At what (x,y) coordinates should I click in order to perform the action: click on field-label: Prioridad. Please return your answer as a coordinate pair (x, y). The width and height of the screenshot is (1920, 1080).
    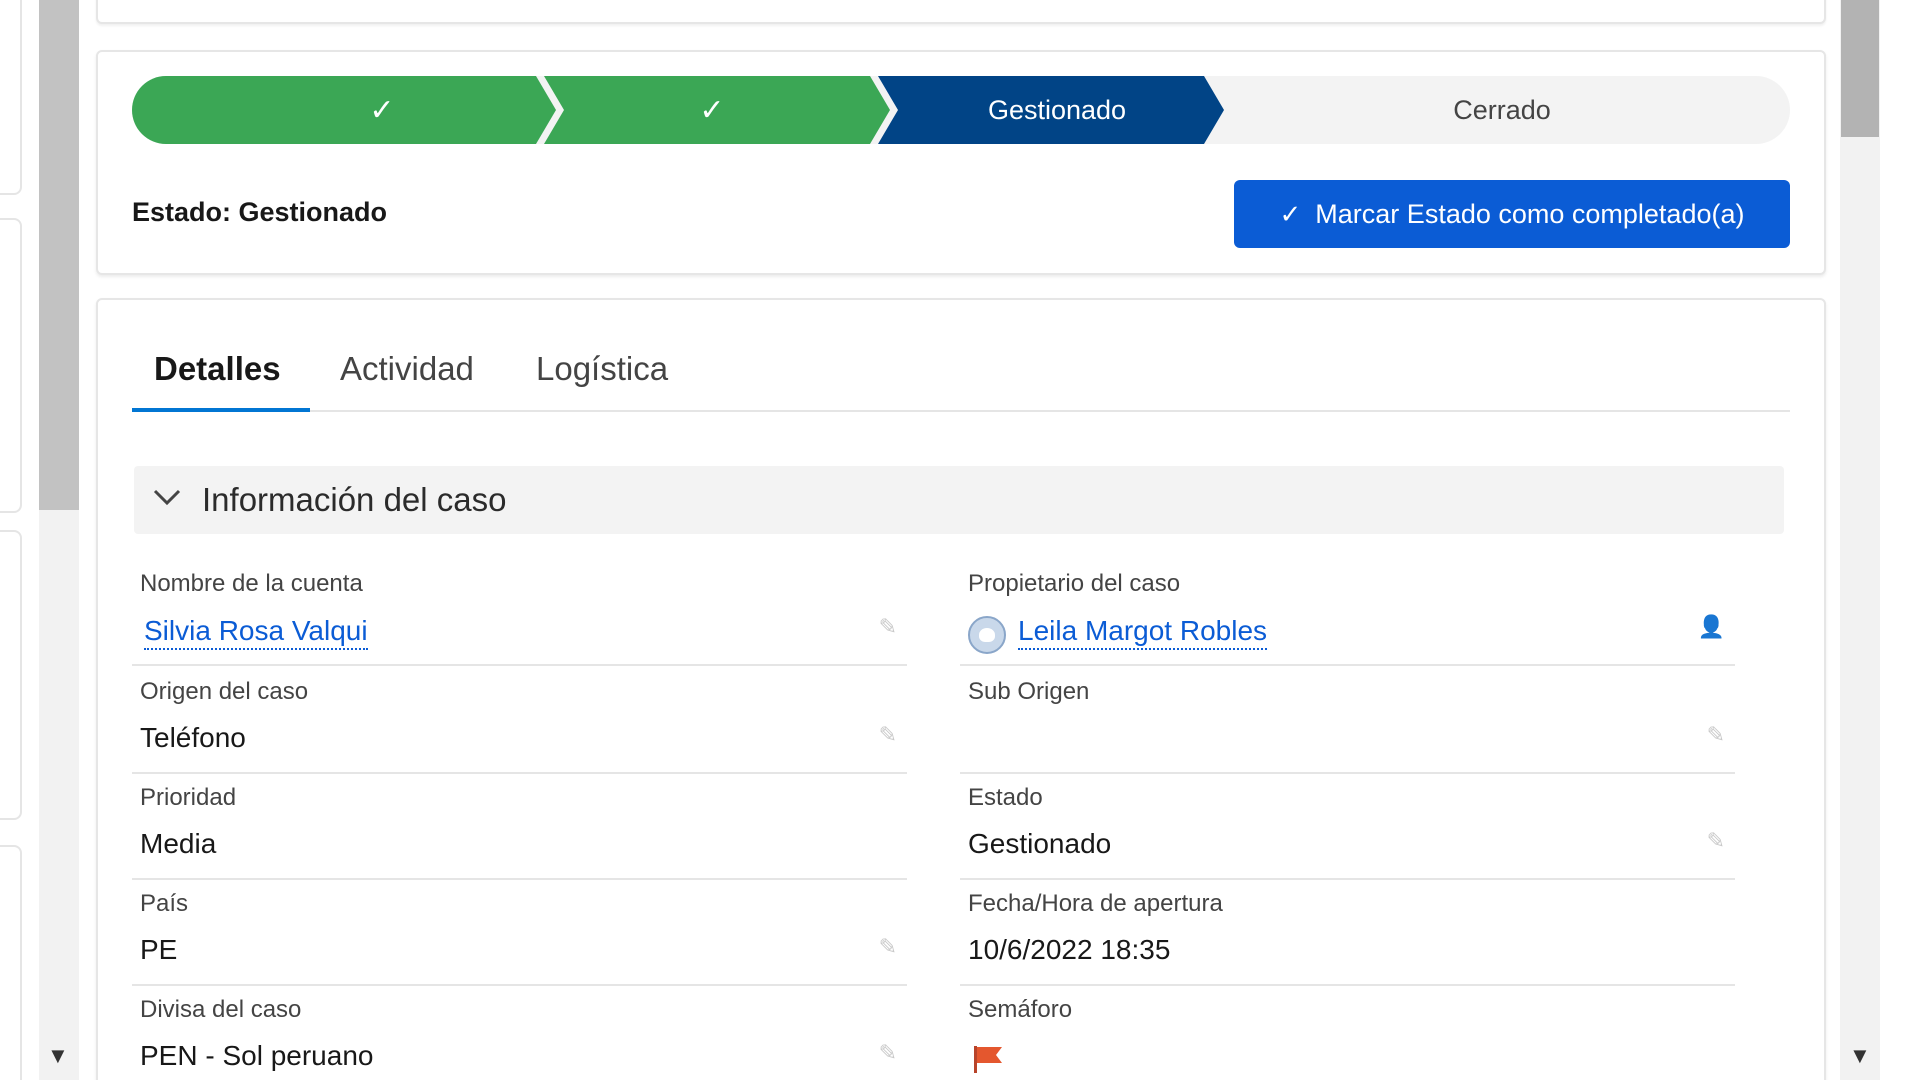
    Looking at the image, I should click on (188, 797).